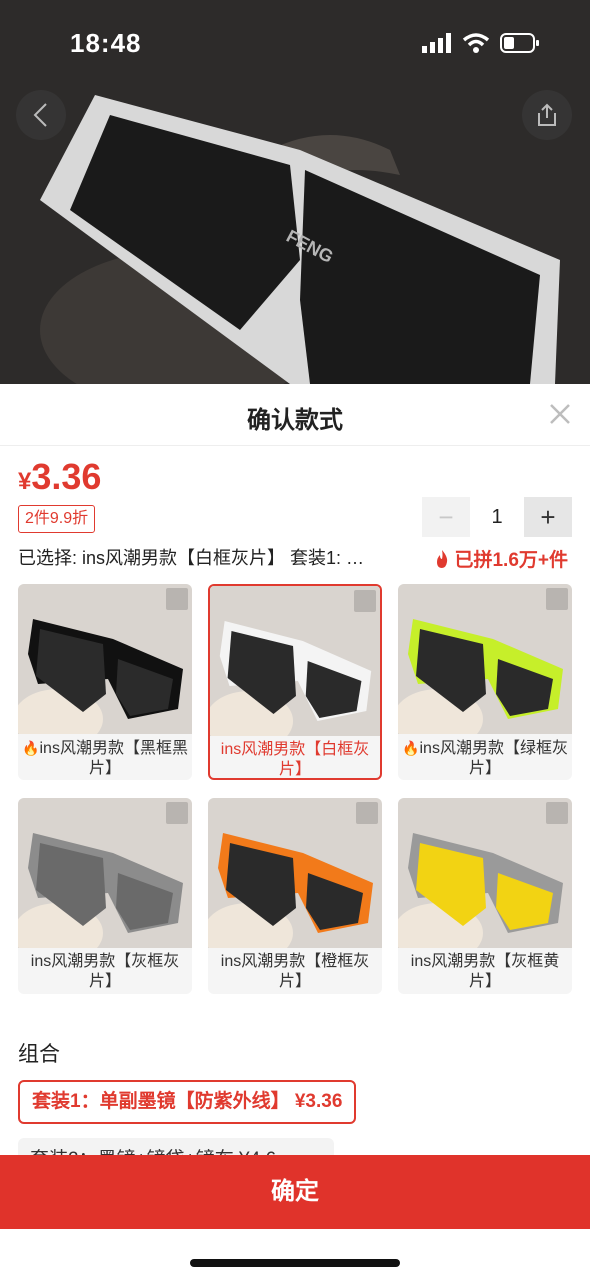  I want to click on variant-label: ins风潮男款【橙框灰片】, so click(295, 972).